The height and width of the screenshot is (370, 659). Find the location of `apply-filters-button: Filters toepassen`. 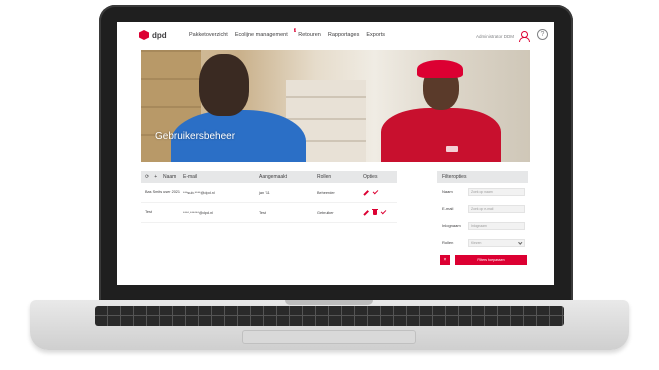

apply-filters-button: Filters toepassen is located at coordinates (491, 260).